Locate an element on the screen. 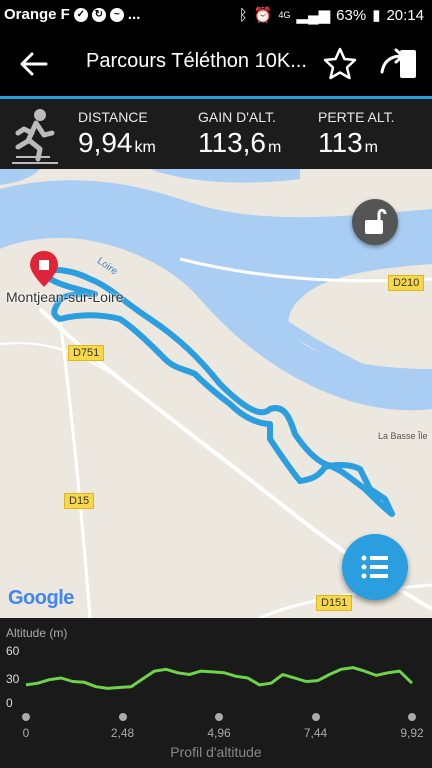  sync-icon: ↻ is located at coordinates (98, 14).